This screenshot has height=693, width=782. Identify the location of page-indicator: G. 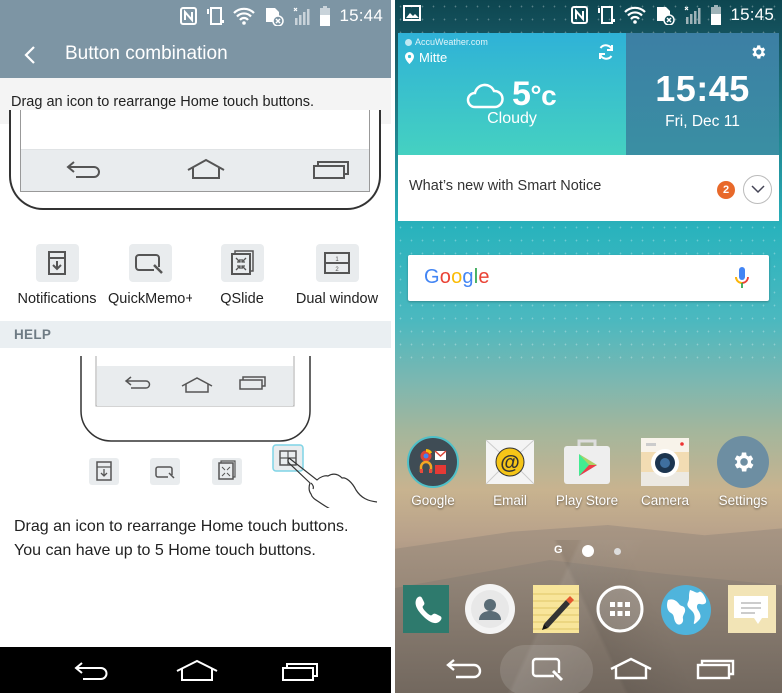
(588, 551).